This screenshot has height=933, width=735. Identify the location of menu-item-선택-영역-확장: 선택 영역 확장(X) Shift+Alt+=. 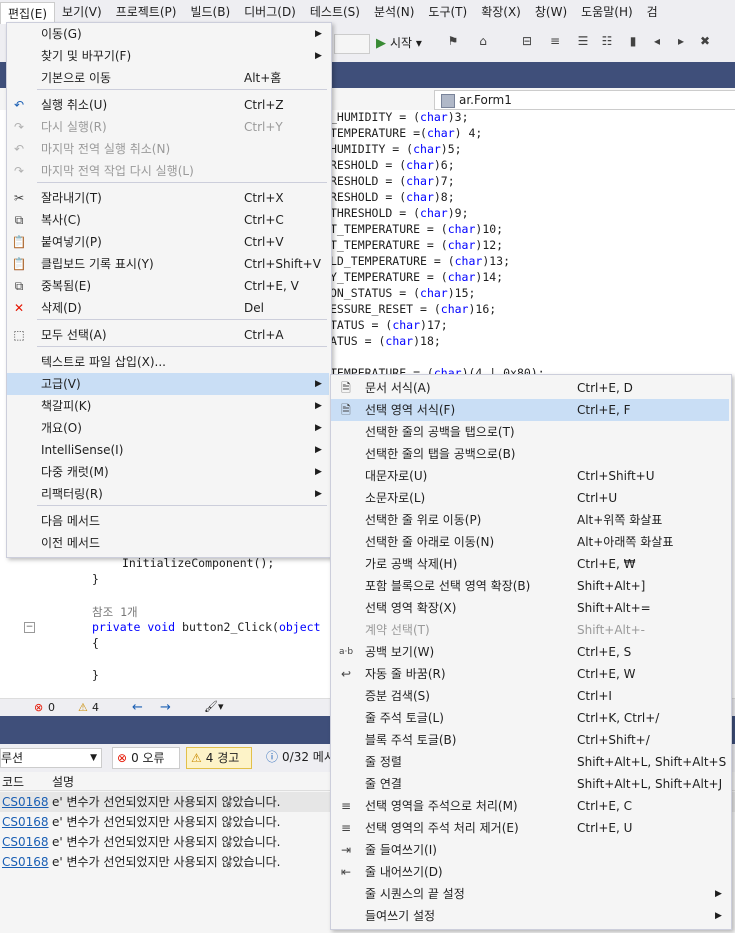
(530, 608).